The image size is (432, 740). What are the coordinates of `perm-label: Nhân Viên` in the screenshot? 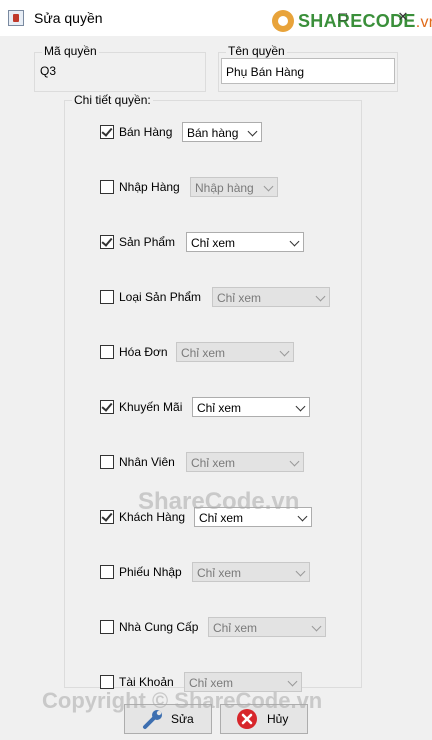 It's located at (147, 462).